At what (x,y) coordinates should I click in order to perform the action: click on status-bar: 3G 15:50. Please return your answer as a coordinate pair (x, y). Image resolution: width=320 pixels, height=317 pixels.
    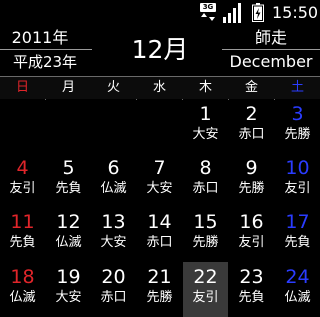
    Looking at the image, I should click on (160, 12).